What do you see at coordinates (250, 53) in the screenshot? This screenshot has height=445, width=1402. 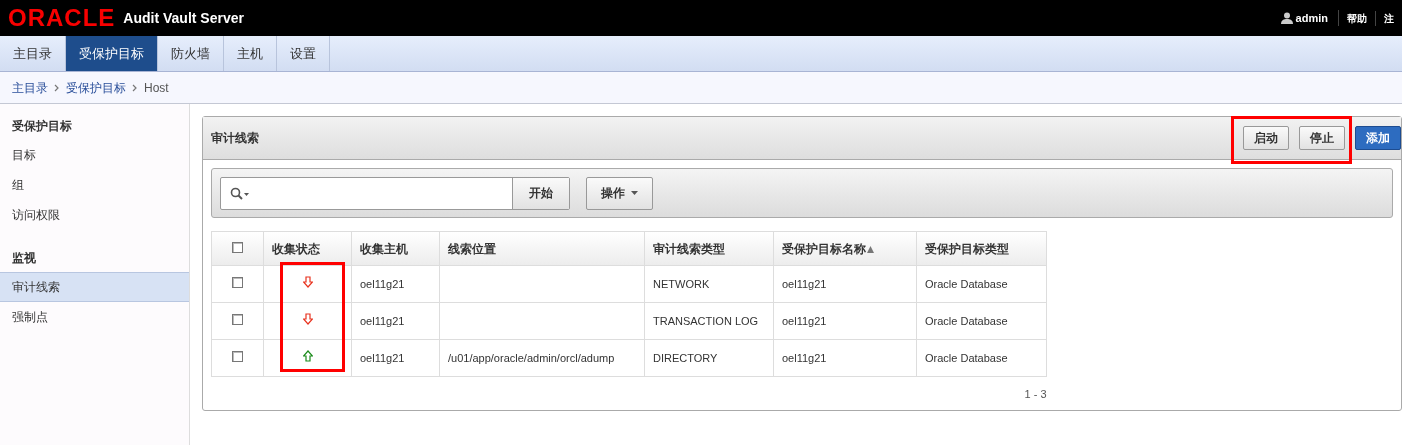 I see `nav-tab: 主机` at bounding box center [250, 53].